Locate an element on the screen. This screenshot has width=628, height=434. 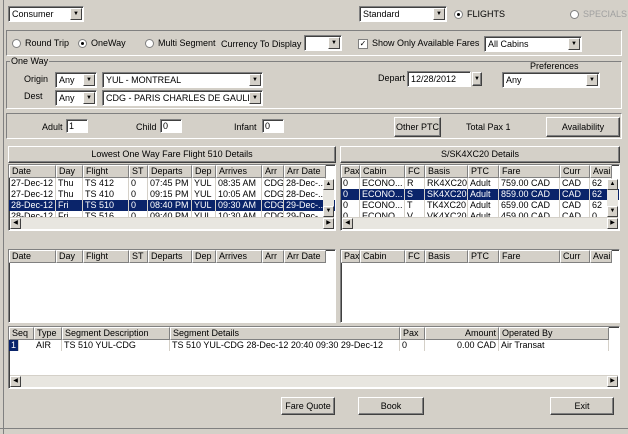
book-button: Book is located at coordinates (391, 406).